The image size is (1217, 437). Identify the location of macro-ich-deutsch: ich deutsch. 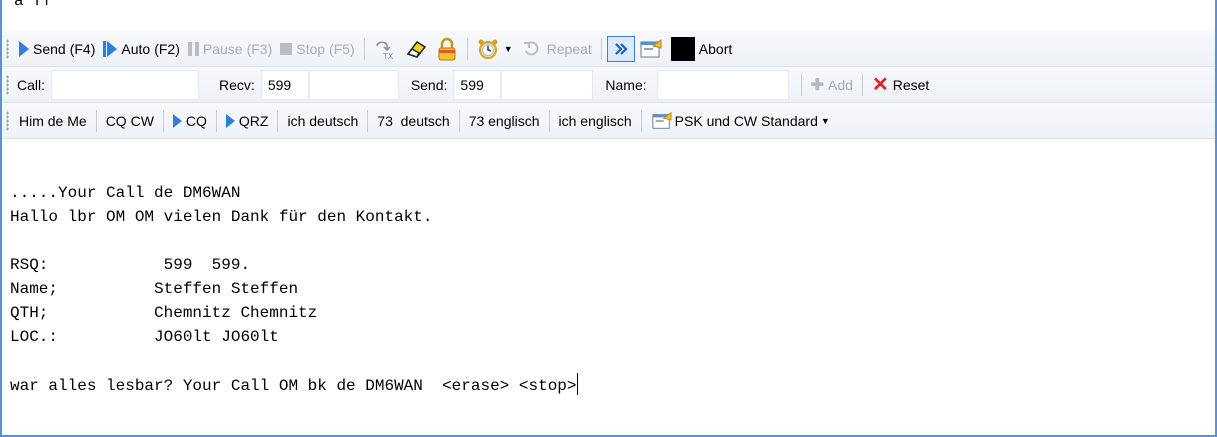
(322, 121).